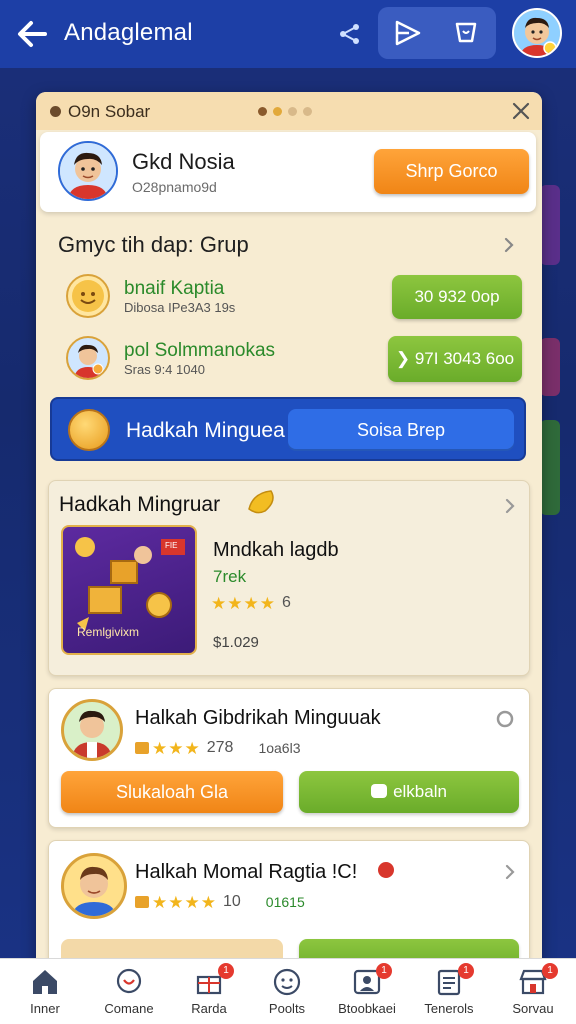 The image size is (576, 1024). Describe the element at coordinates (246, 872) in the screenshot. I see `event-card-title: Halkah Momal Ragtia !C!` at that location.